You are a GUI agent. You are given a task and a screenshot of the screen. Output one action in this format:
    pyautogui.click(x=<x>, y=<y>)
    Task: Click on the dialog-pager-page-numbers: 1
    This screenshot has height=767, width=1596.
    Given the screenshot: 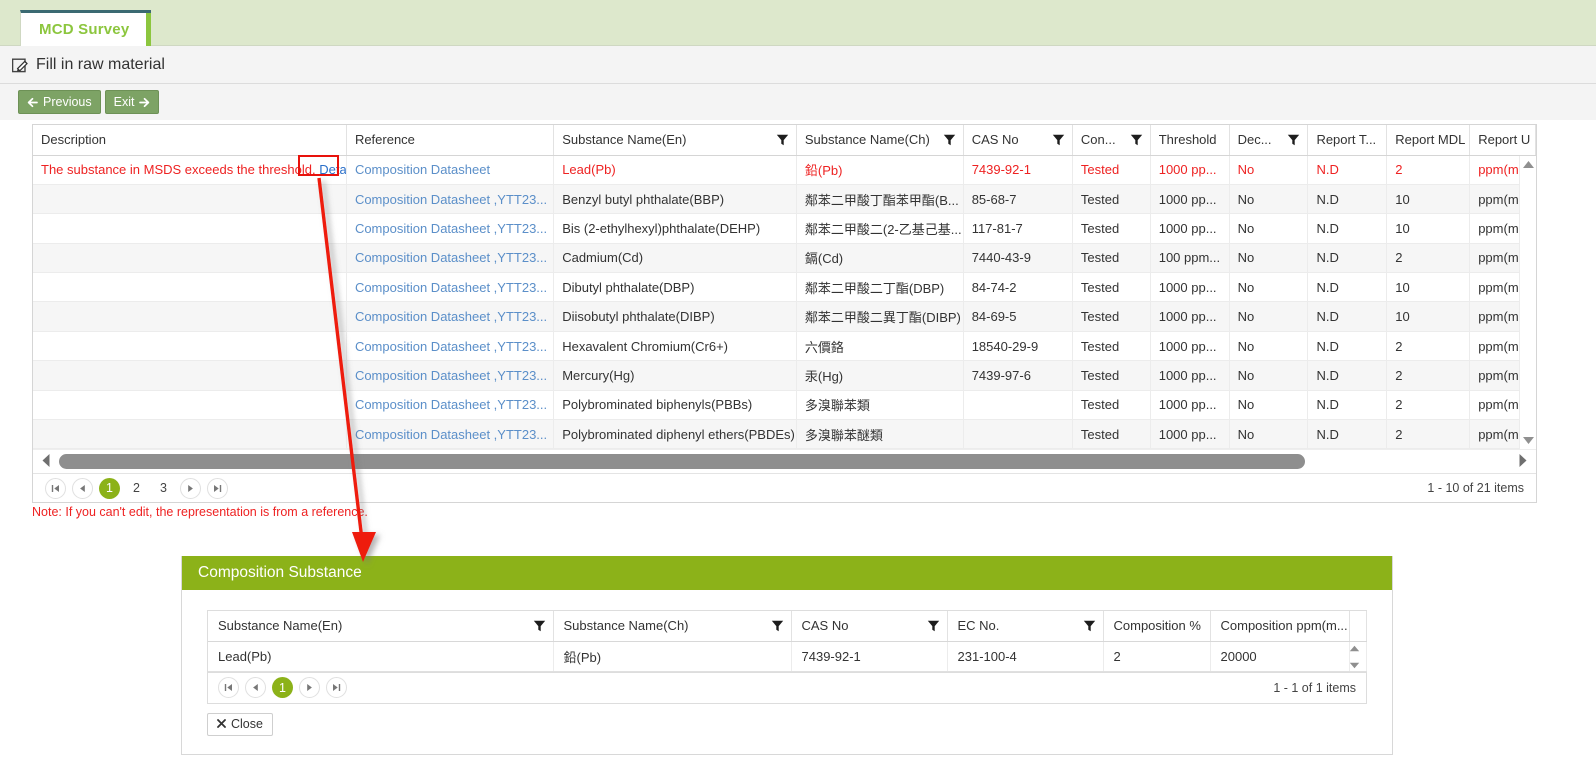 What is the action you would take?
    pyautogui.click(x=285, y=687)
    